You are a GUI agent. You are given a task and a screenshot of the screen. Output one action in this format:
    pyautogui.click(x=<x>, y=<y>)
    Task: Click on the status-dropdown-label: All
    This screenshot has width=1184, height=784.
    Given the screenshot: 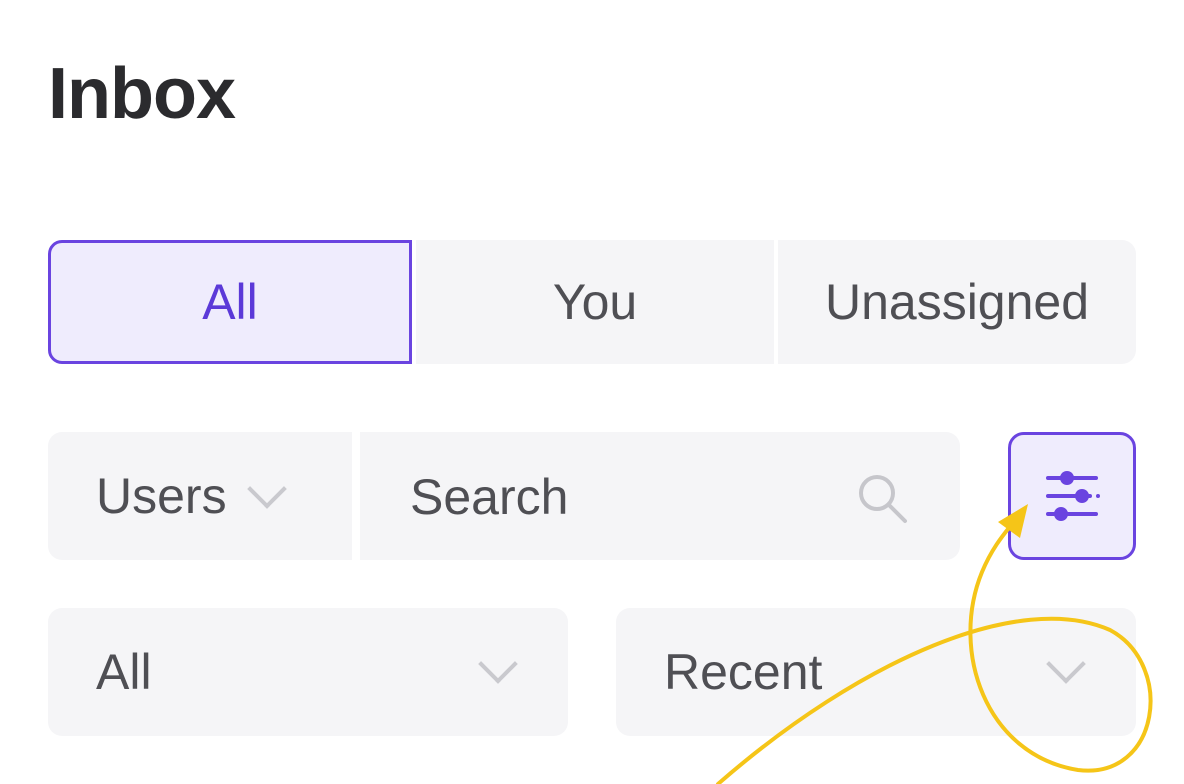 What is the action you would take?
    pyautogui.click(x=124, y=672)
    